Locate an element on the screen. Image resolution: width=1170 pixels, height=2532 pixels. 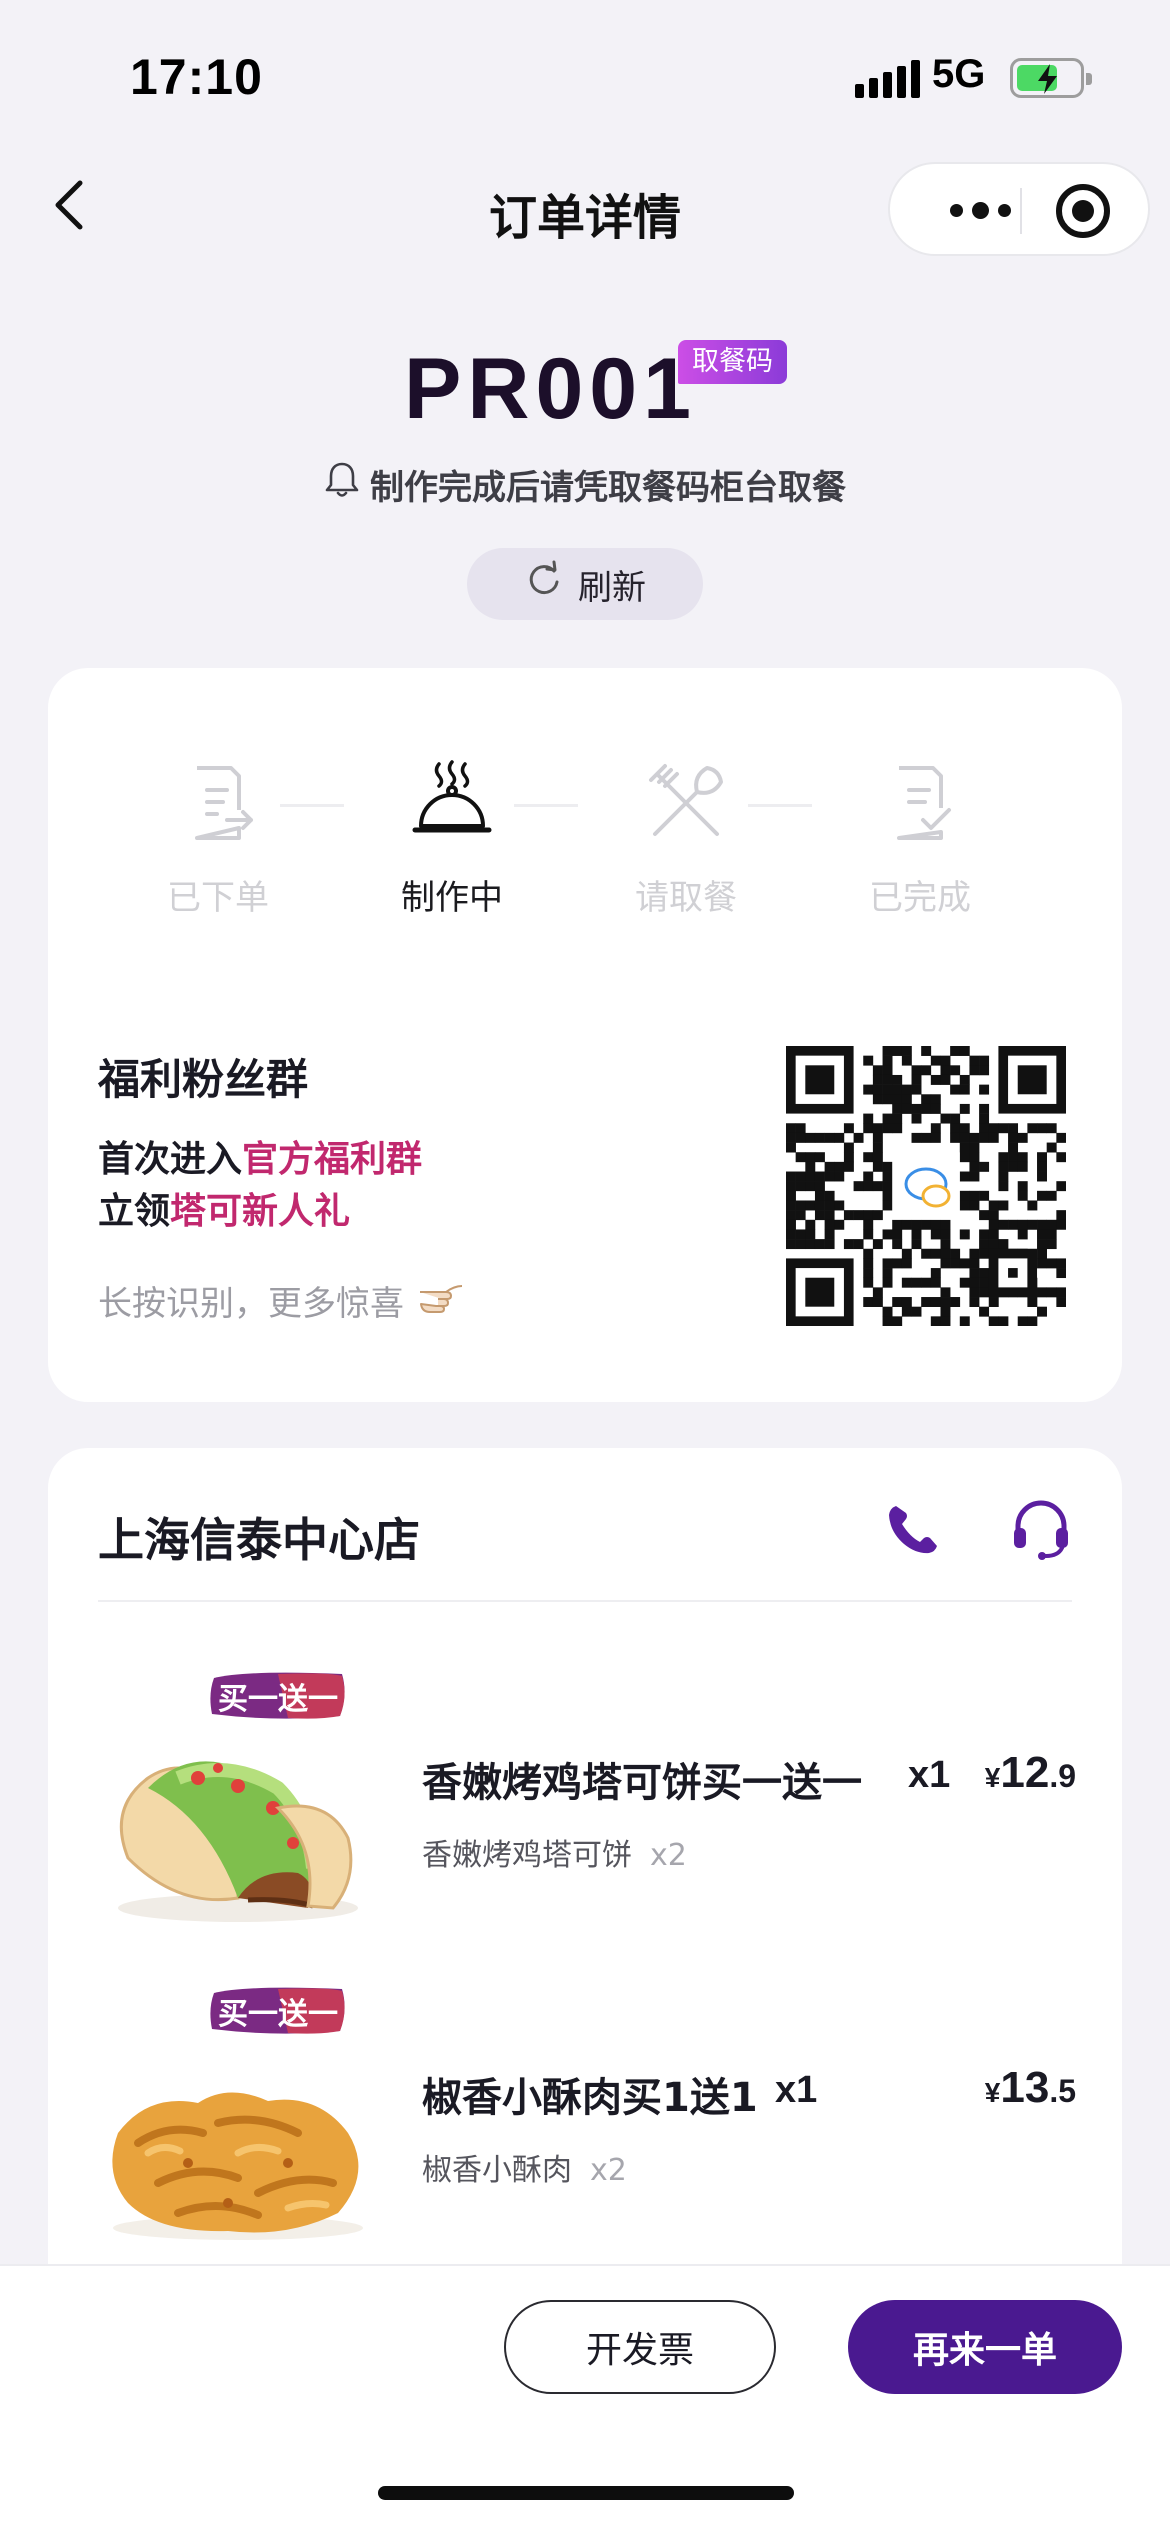
order-item: 买一送一 香嫩烤鸡塔可饼买一送一 x1 ¥12.9 香嫩烤鸡塔可饼 x2 is located at coordinates (585, 1808).